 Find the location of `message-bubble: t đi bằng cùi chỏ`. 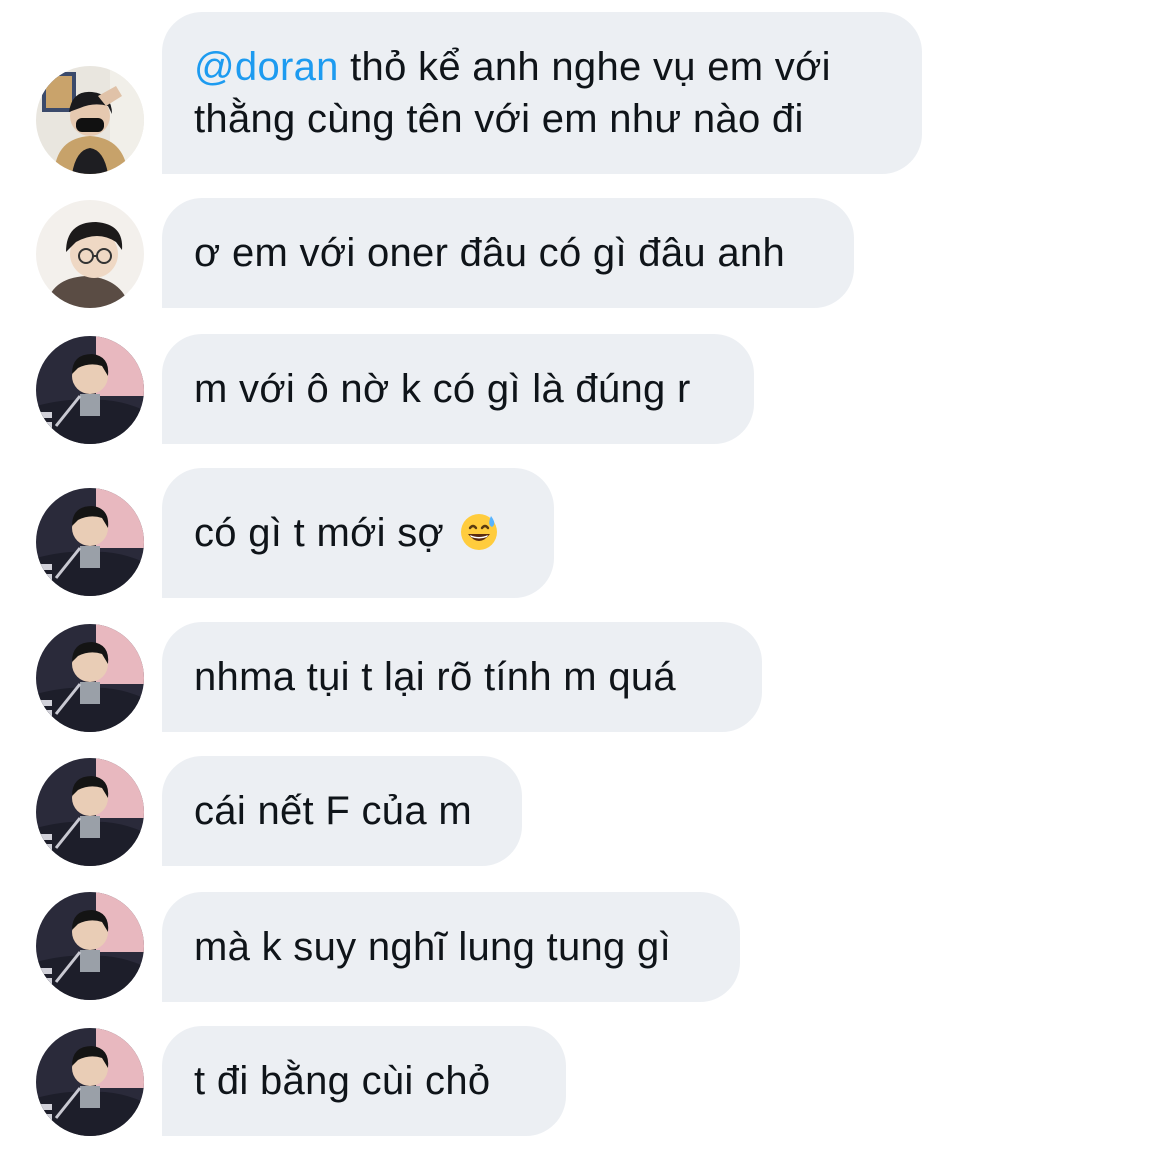

message-bubble: t đi bằng cùi chỏ is located at coordinates (364, 1081).